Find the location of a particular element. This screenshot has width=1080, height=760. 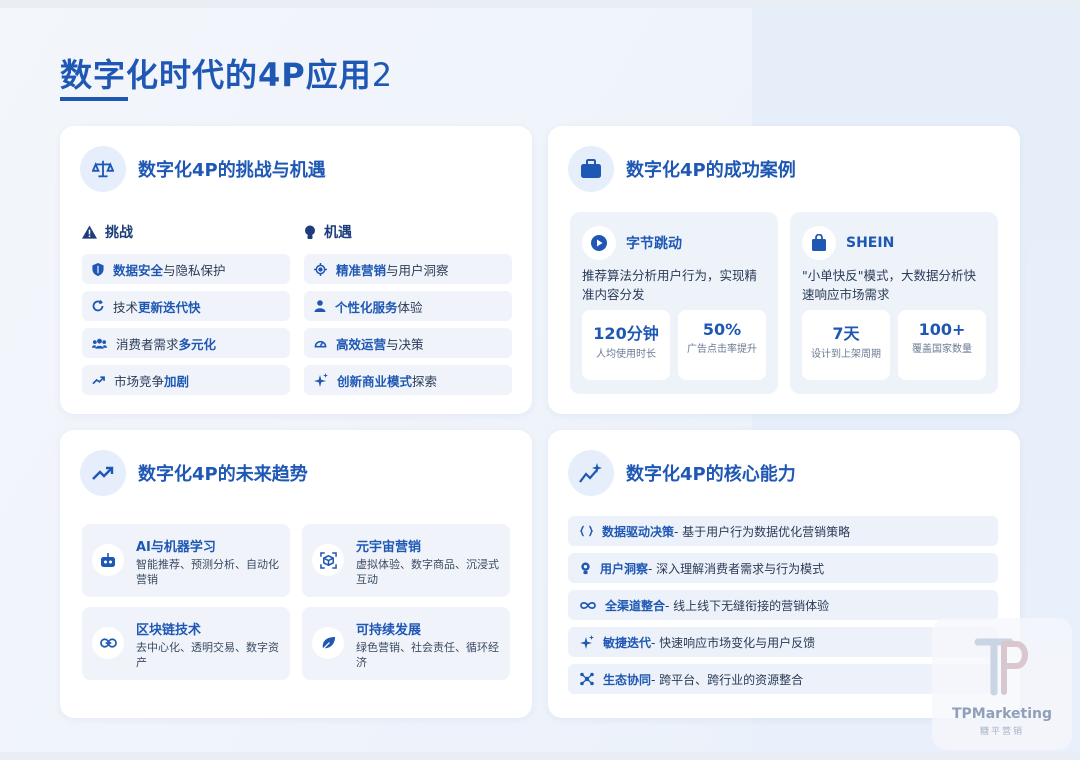

sparkle-chart-icon is located at coordinates (591, 473).